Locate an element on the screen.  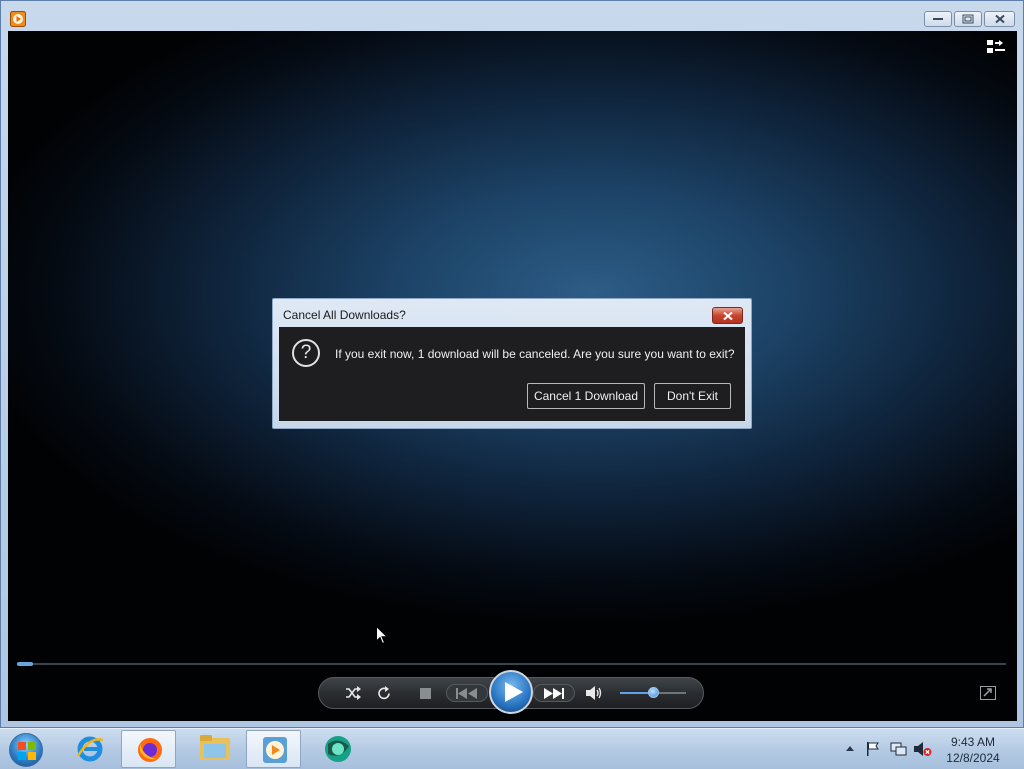
windows-logo-icon is located at coordinates (27, 751).